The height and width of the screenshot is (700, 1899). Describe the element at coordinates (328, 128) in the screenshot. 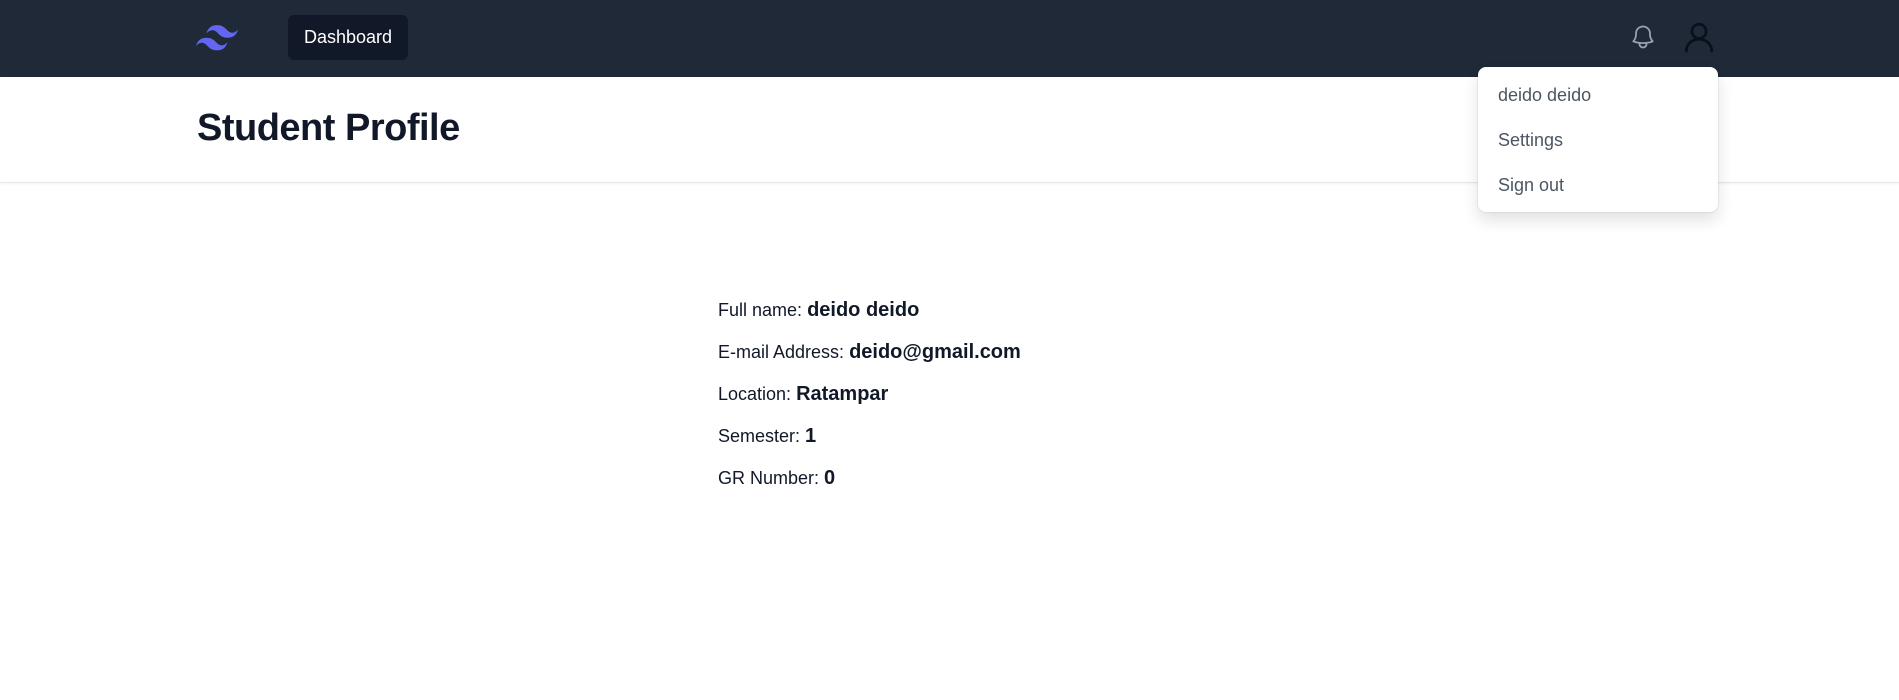

I see `page-title: Student Profile` at that location.